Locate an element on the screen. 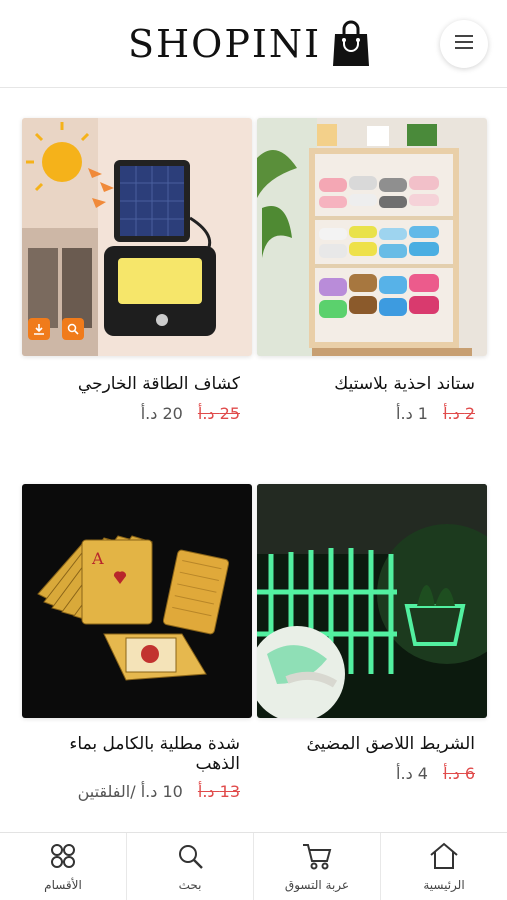  price-line: 13 د.أ 10 د.أ /الفلقتين is located at coordinates (159, 791).